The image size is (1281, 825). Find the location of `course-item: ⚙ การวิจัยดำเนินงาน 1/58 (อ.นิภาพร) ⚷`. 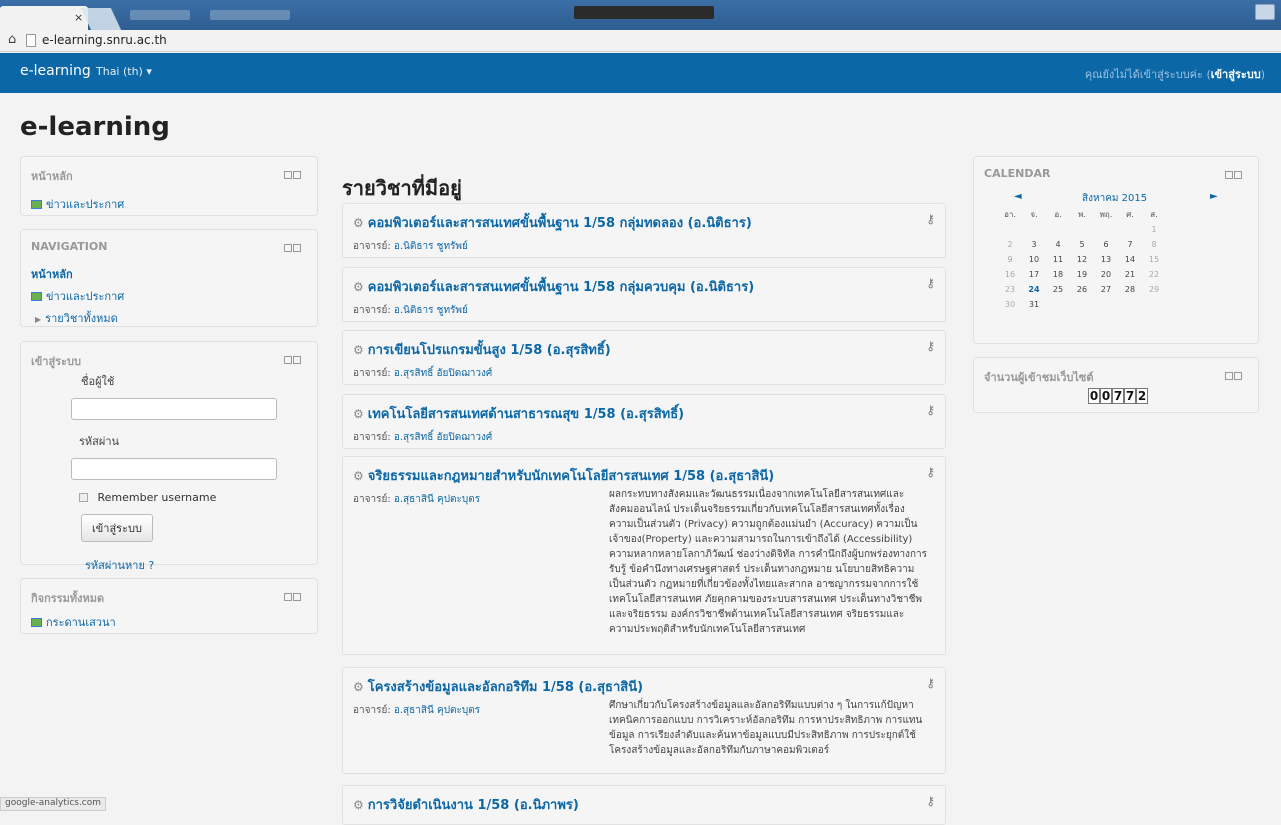

course-item: ⚙ การวิจัยดำเนินงาน 1/58 (อ.นิภาพร) ⚷ is located at coordinates (644, 805).